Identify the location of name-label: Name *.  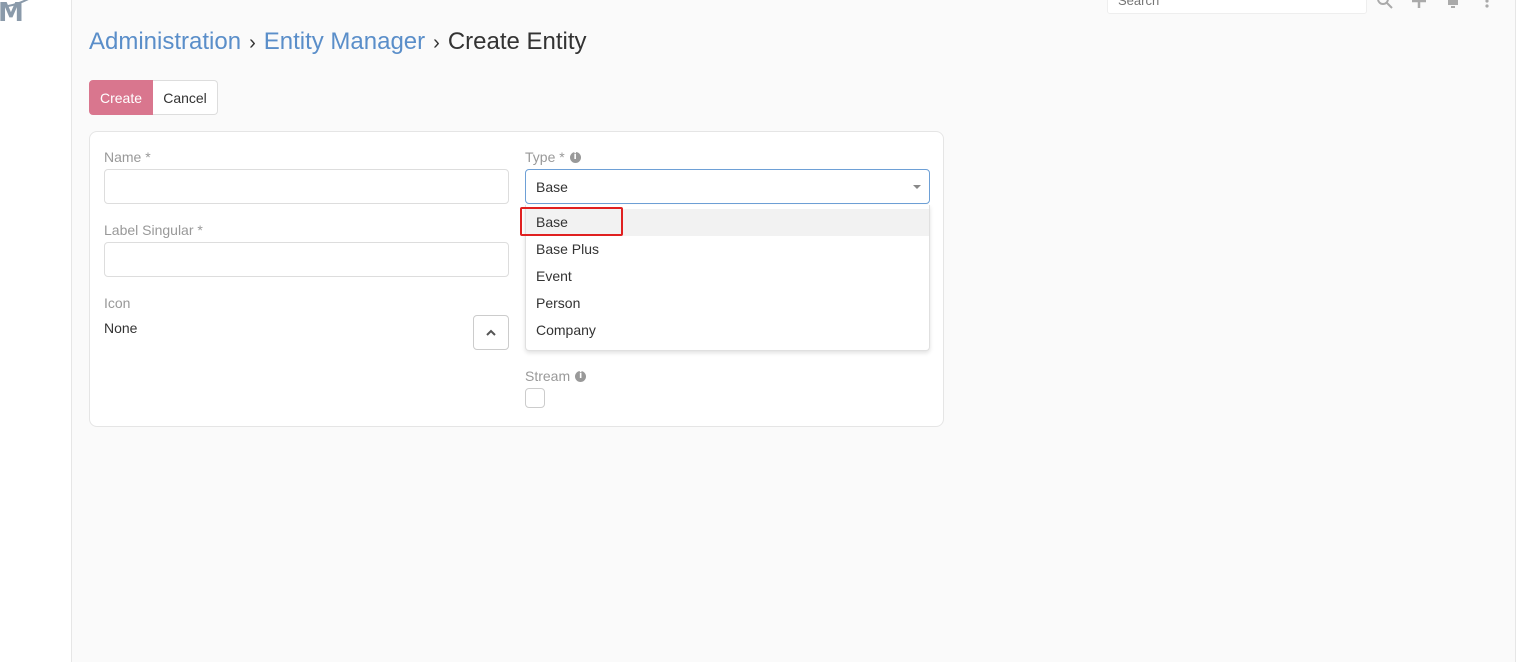
(127, 157).